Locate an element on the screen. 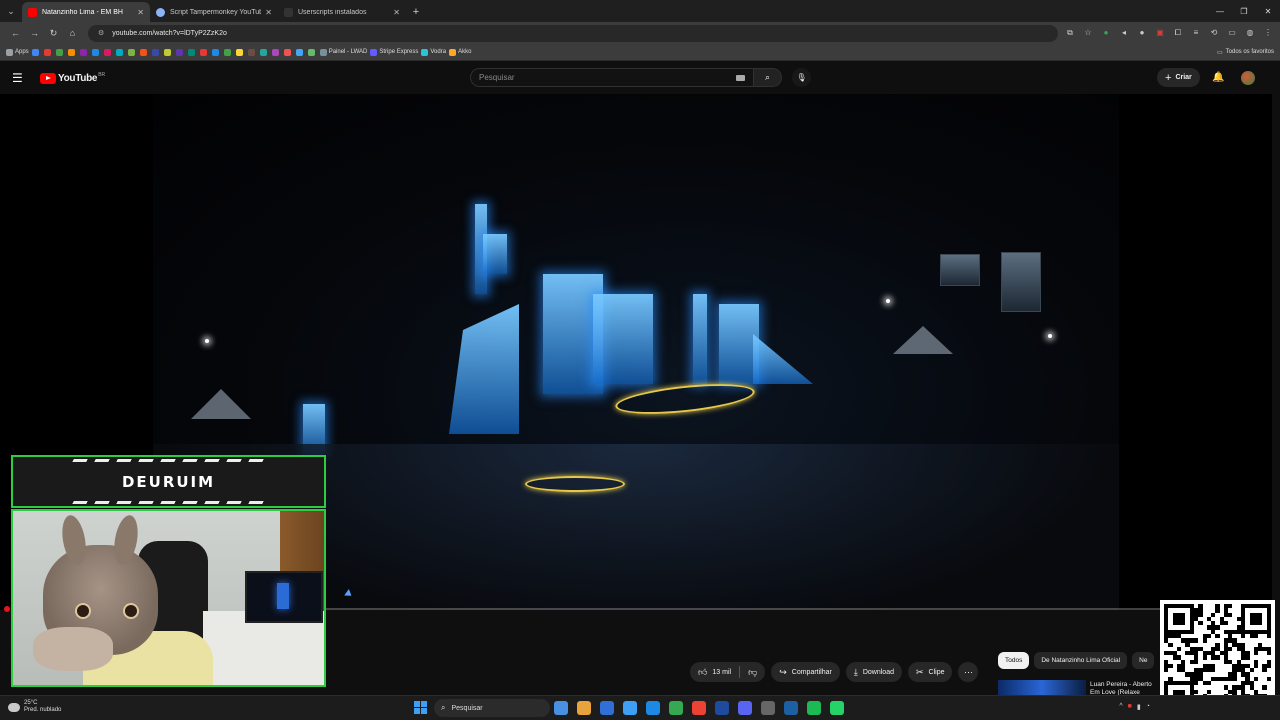  search-input: Pesquisar is located at coordinates (612, 77).